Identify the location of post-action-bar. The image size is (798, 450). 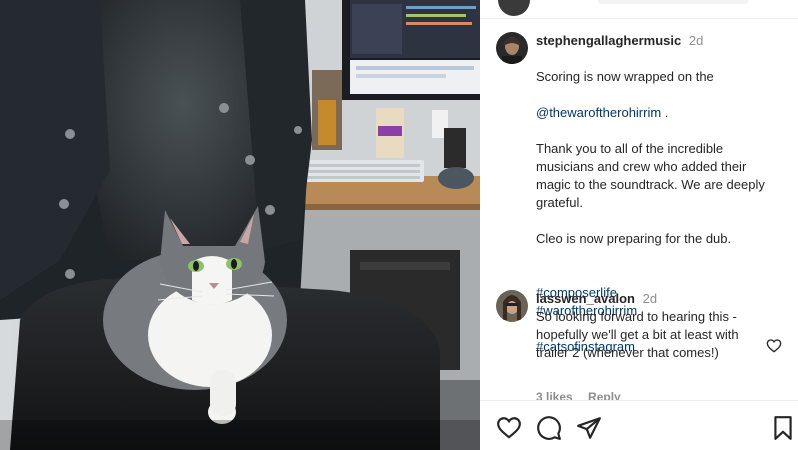
(639, 425).